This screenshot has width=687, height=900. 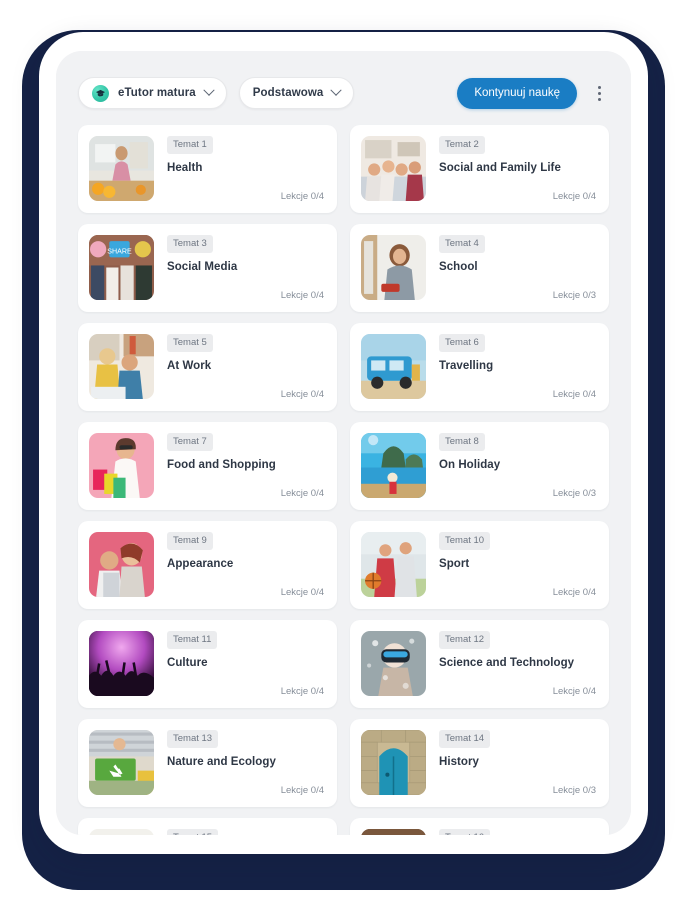 What do you see at coordinates (100, 93) in the screenshot?
I see `graduation-cap-icon` at bounding box center [100, 93].